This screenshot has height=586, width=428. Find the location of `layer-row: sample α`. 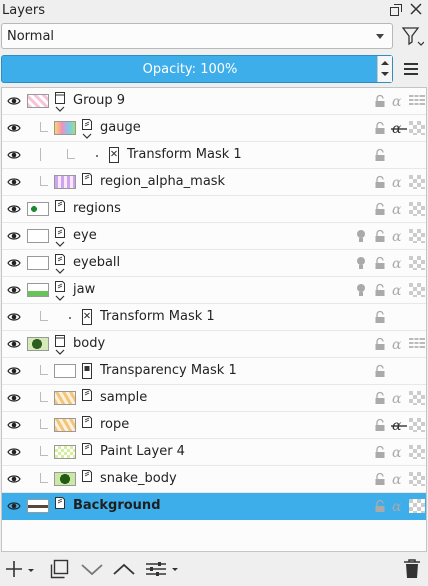

layer-row: sample α is located at coordinates (214, 398).